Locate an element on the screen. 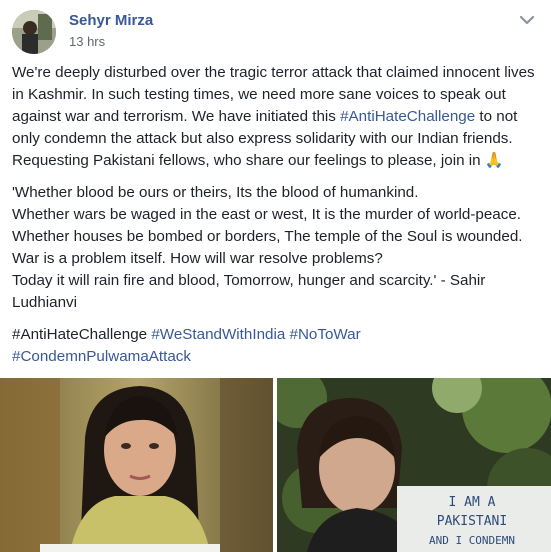 The image size is (551, 552). sign-line-1: I AM A is located at coordinates (472, 502).